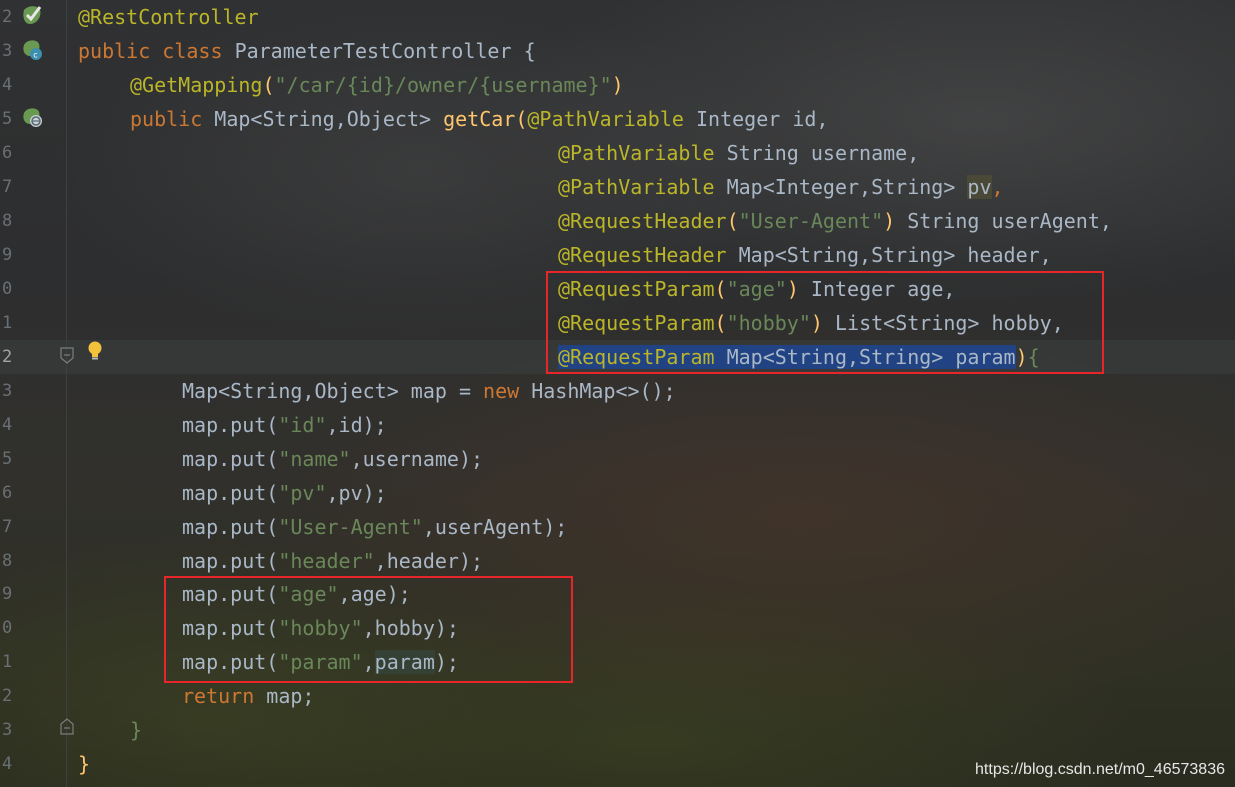 Image resolution: width=1235 pixels, height=787 pixels. I want to click on code-text: map.put("User-Agent",userAgent);, so click(374, 527).